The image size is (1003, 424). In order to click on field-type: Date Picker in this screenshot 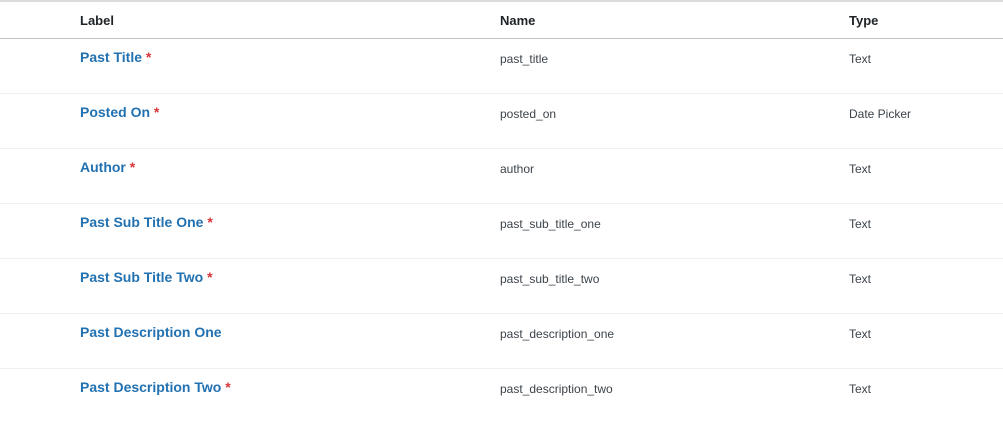, I will do `click(880, 114)`.